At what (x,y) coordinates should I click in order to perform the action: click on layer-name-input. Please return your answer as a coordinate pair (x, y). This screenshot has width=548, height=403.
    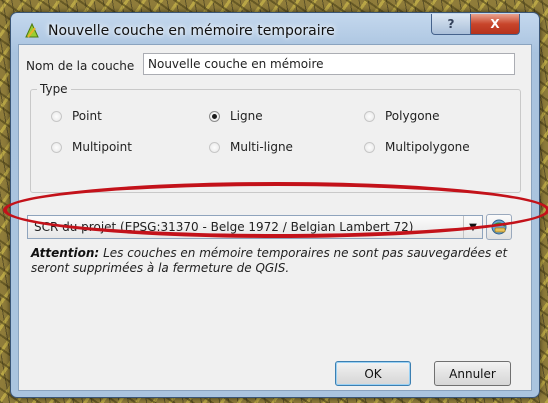
    Looking at the image, I should click on (329, 64).